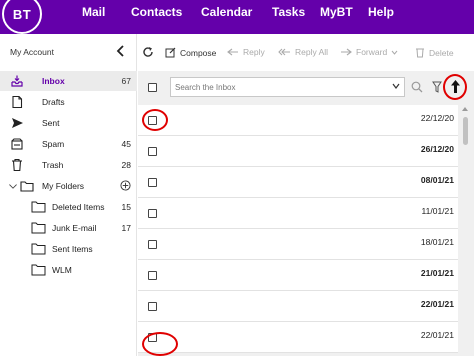  Describe the element at coordinates (17, 144) in the screenshot. I see `spam-icon` at that location.